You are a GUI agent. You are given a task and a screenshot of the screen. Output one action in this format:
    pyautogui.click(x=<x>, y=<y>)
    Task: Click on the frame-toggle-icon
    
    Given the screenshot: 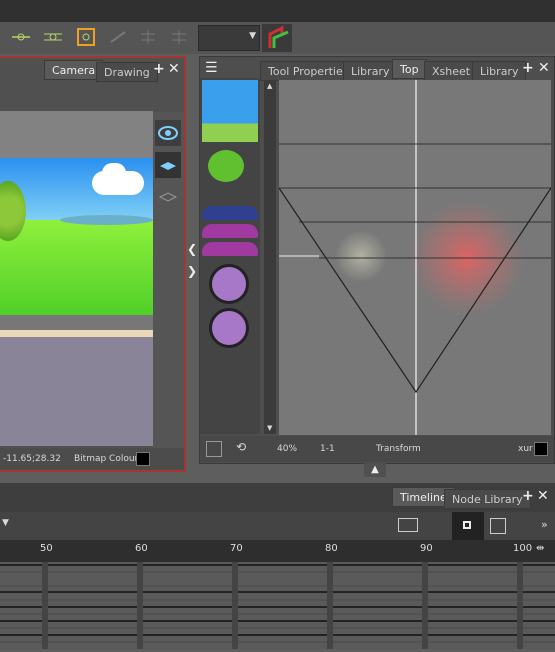 What is the action you would take?
    pyautogui.click(x=498, y=526)
    